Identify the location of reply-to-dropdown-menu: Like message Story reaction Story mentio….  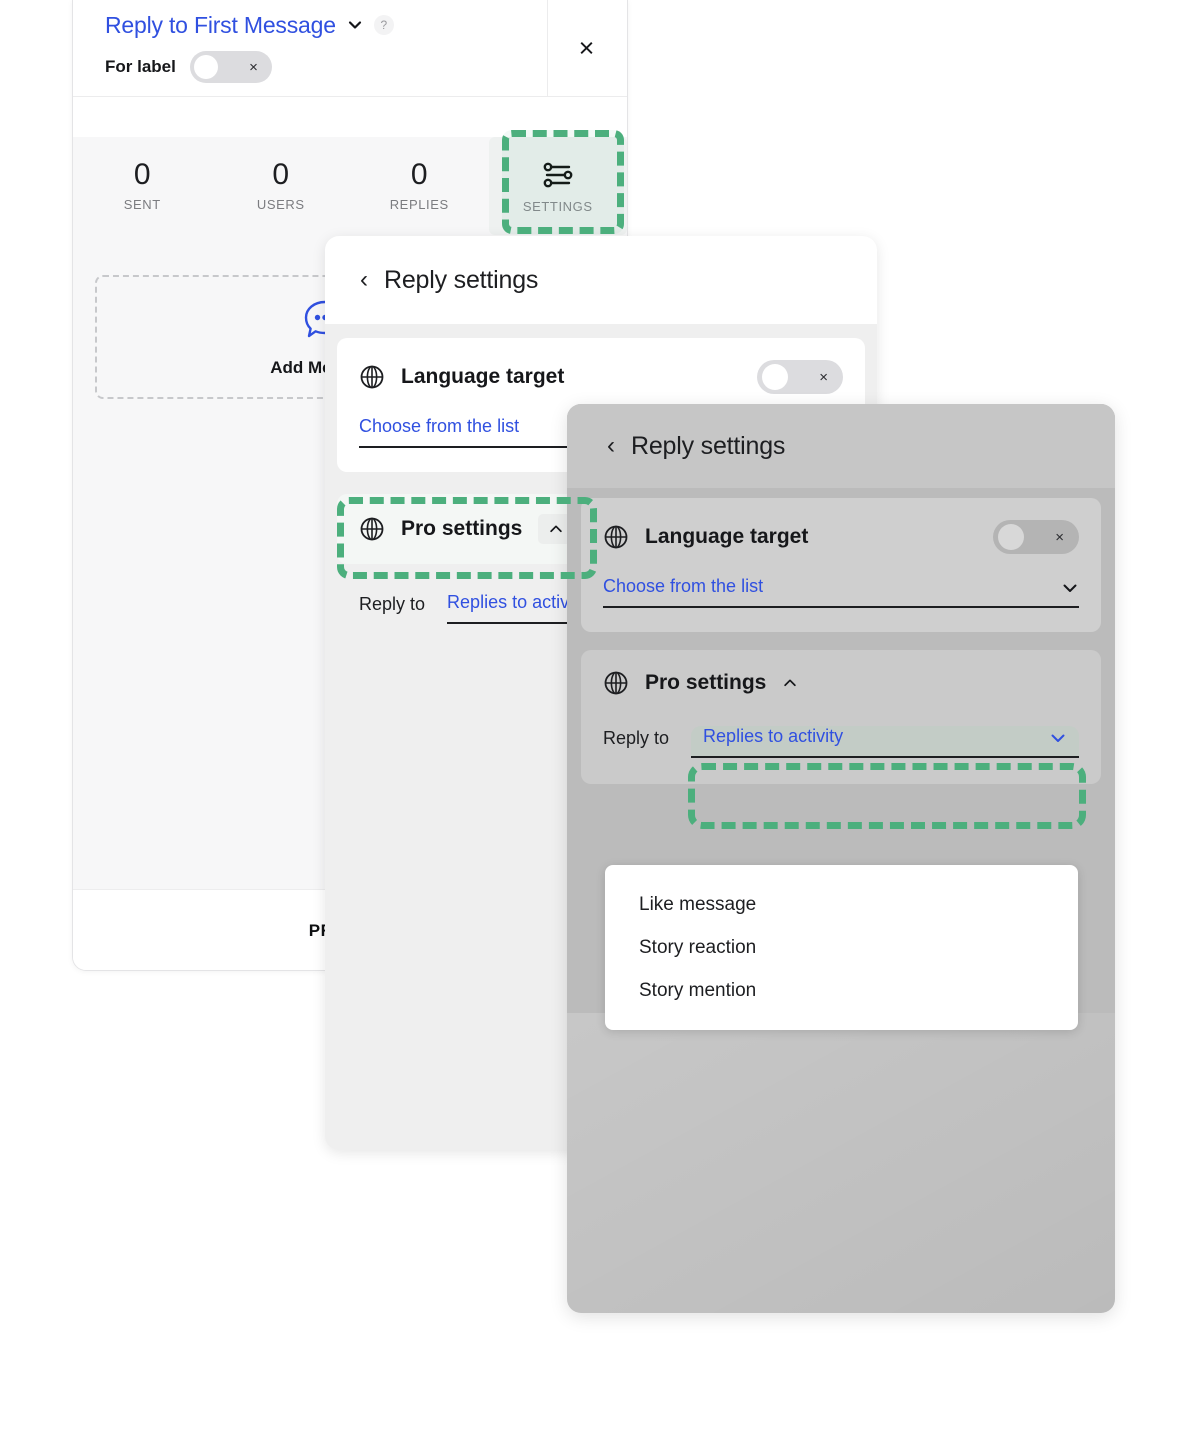
(841, 947).